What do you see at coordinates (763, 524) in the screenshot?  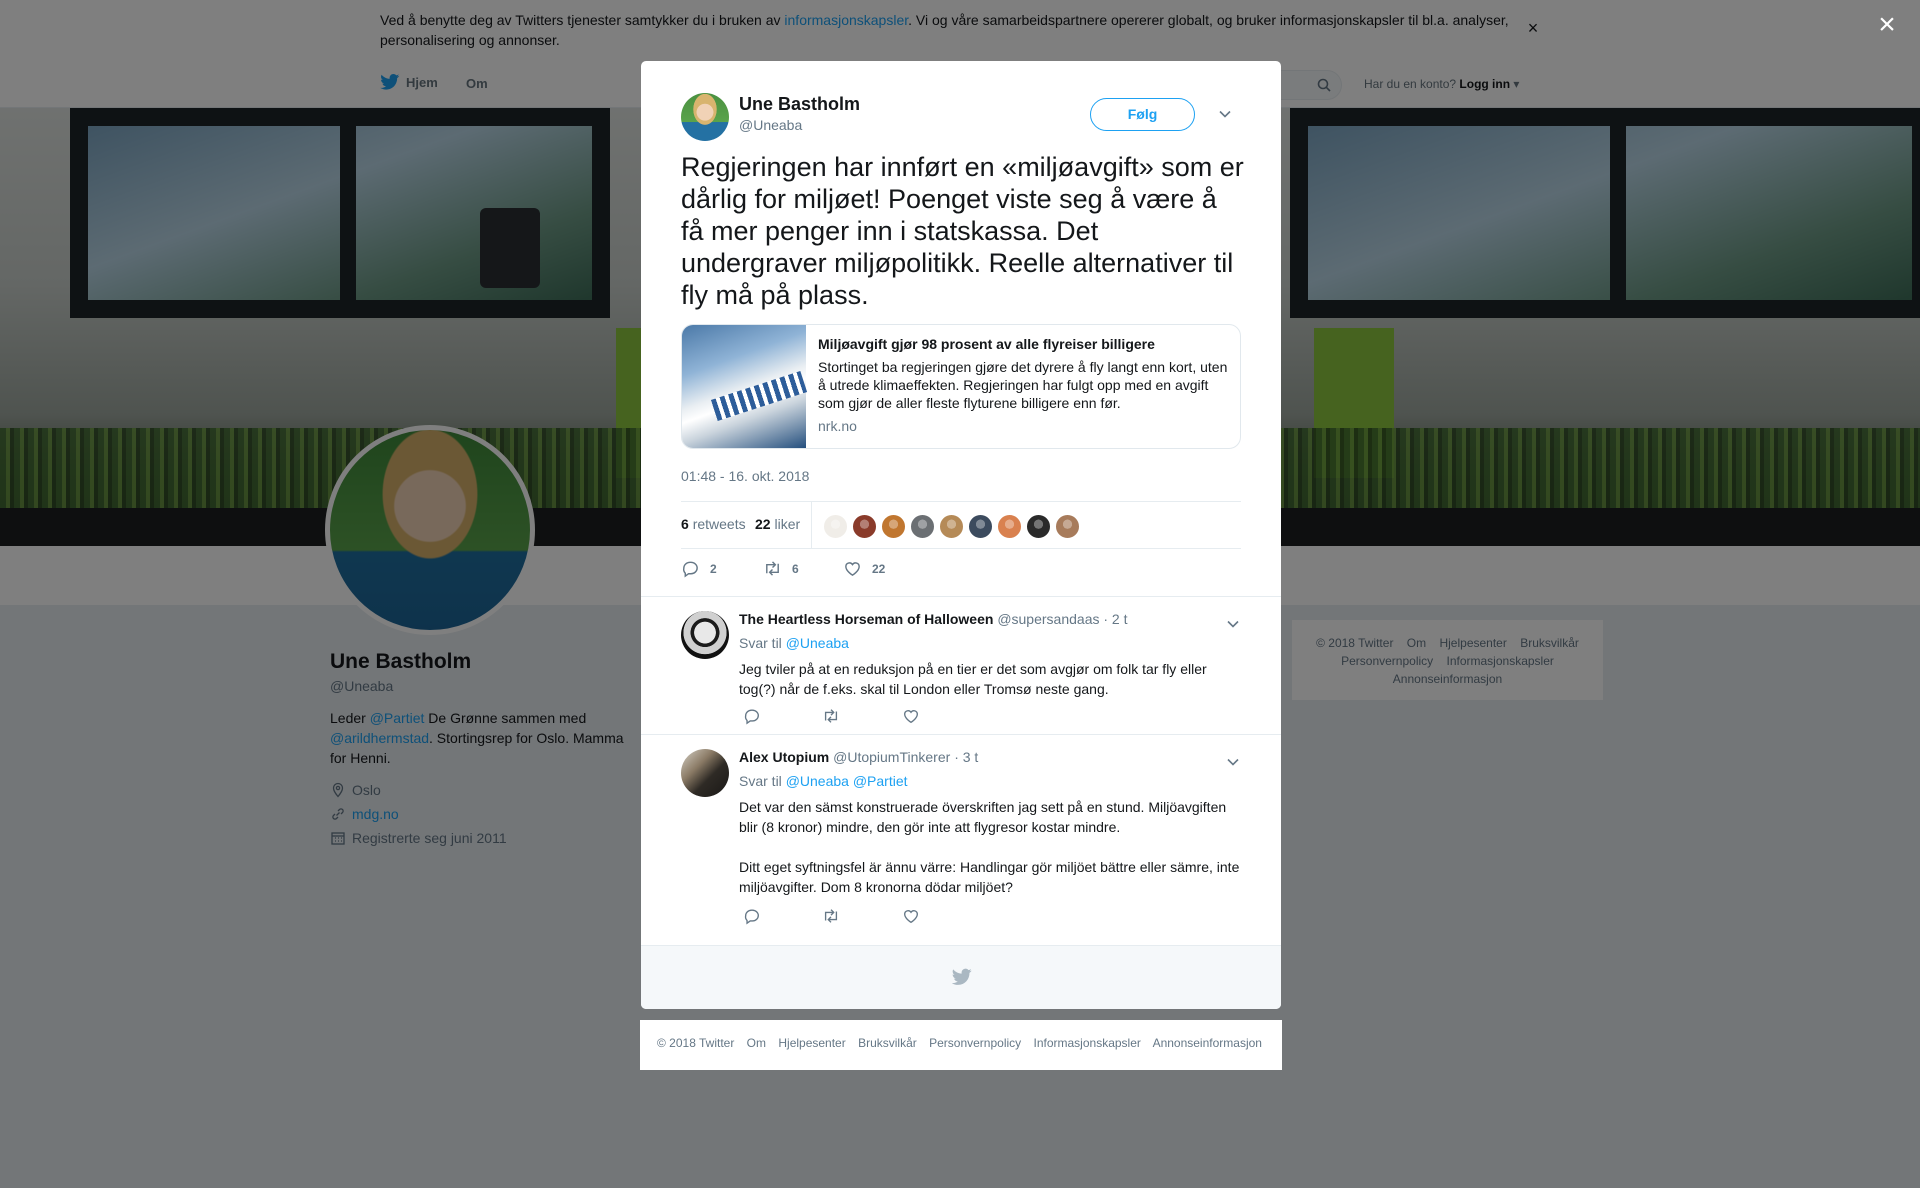 I see `likes-count: 22` at bounding box center [763, 524].